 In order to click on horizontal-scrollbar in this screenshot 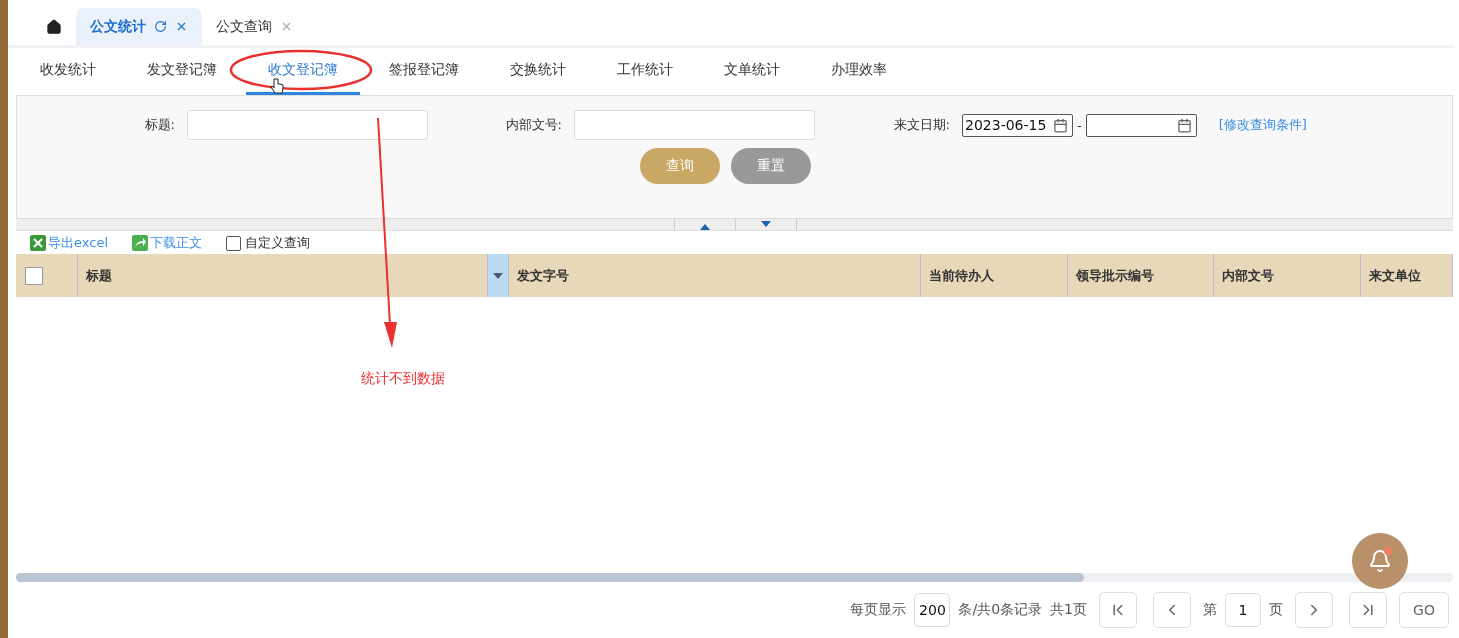, I will do `click(734, 577)`.